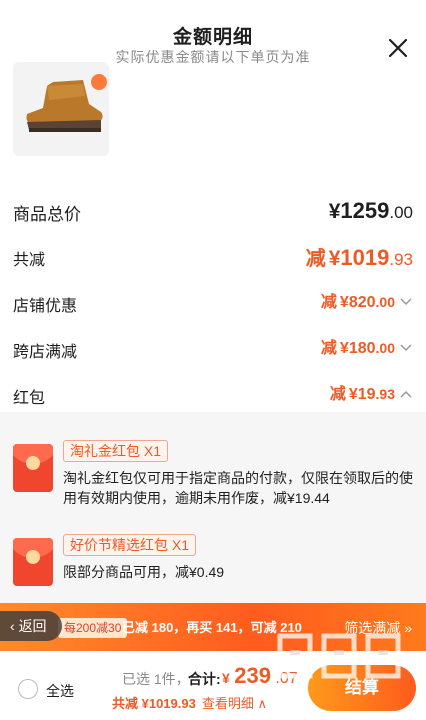  Describe the element at coordinates (172, 703) in the screenshot. I see `total-discount-value: 1019.93` at that location.